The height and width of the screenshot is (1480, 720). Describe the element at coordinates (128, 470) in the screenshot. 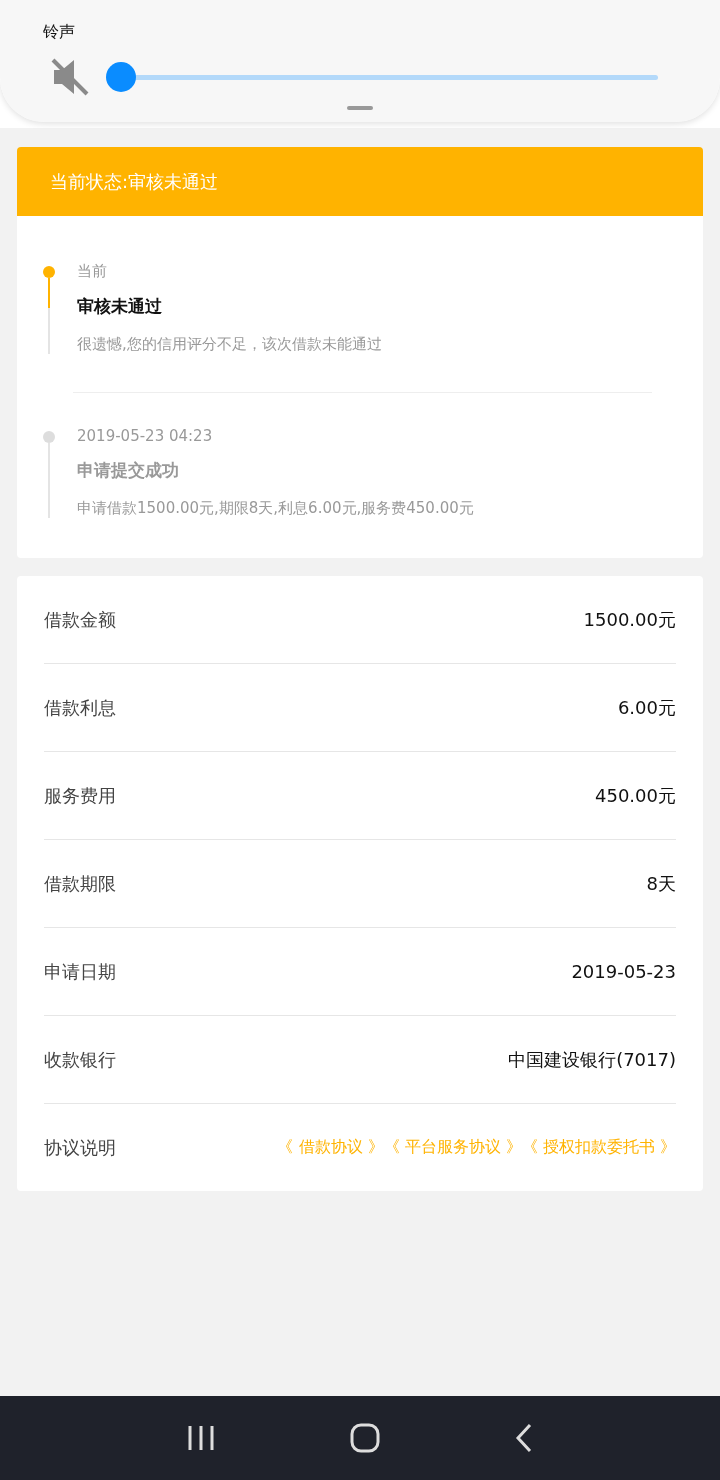

I see `timeline-title: 申请提交成功` at that location.